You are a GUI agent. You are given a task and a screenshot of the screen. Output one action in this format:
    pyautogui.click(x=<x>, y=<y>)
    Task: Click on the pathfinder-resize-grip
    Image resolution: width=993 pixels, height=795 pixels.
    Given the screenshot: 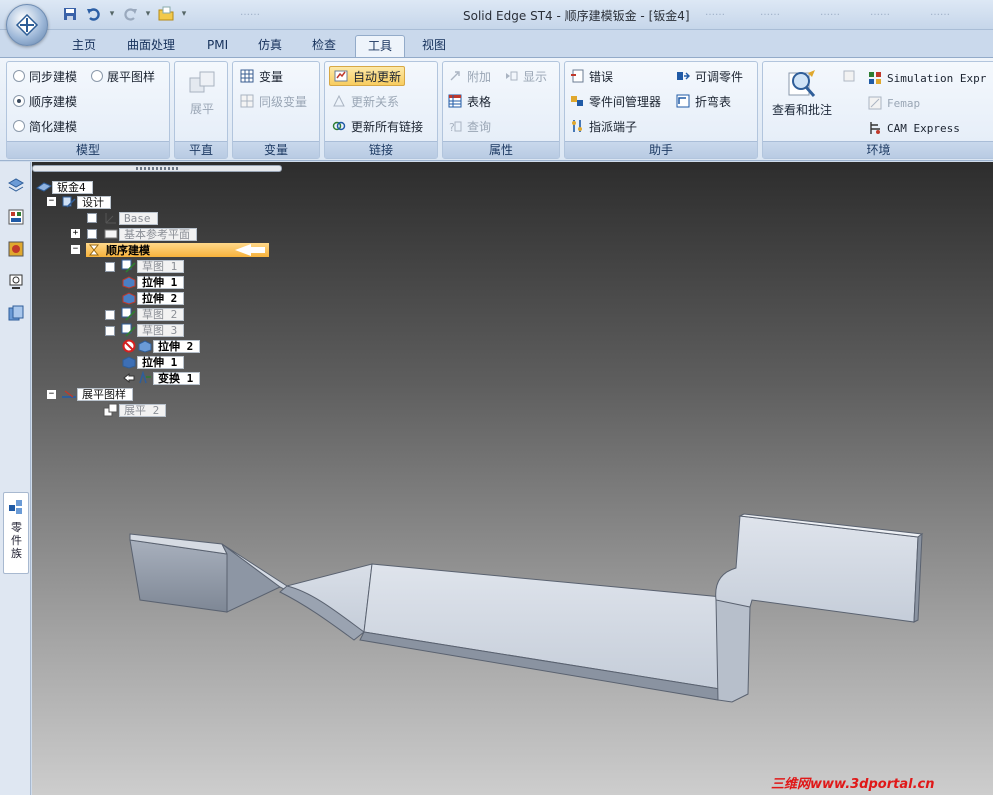 What is the action you would take?
    pyautogui.click(x=157, y=168)
    